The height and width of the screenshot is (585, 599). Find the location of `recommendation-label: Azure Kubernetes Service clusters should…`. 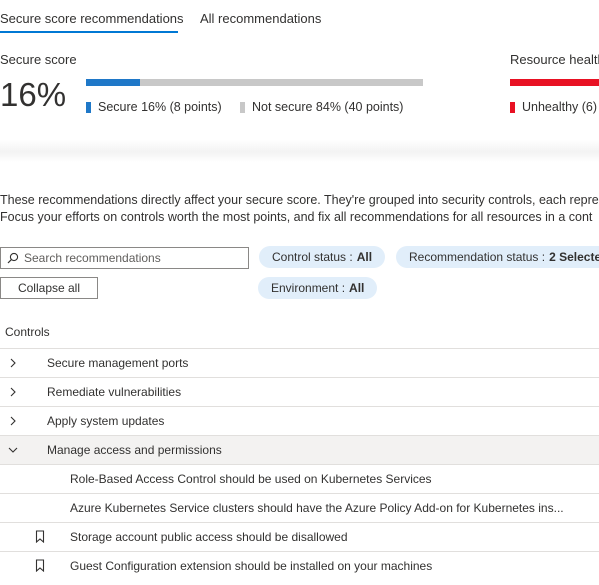

recommendation-label: Azure Kubernetes Service clusters should… is located at coordinates (317, 508).